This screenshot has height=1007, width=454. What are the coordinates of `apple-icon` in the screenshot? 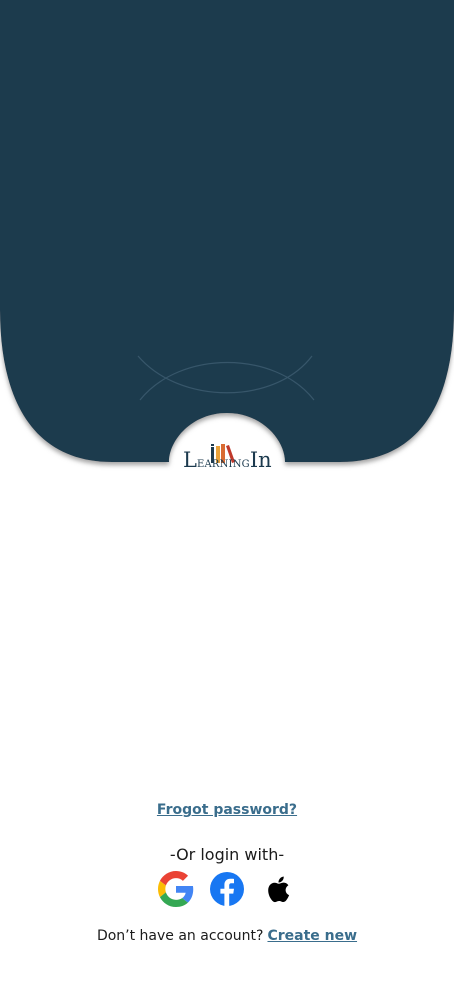 It's located at (279, 889).